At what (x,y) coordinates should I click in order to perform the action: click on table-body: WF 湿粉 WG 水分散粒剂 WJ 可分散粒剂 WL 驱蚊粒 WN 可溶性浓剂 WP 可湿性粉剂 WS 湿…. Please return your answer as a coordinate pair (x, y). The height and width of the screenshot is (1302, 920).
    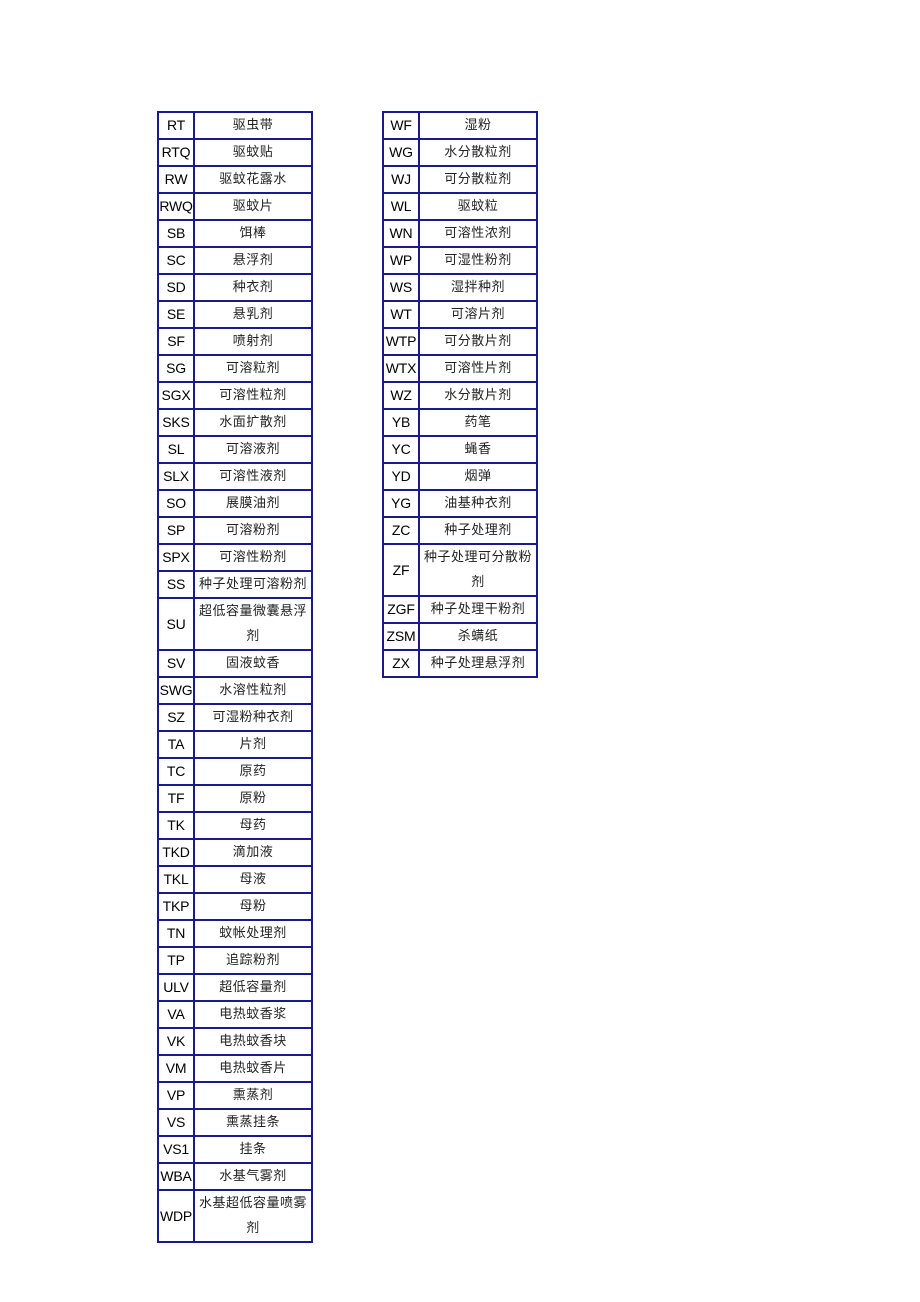
    Looking at the image, I should click on (460, 394).